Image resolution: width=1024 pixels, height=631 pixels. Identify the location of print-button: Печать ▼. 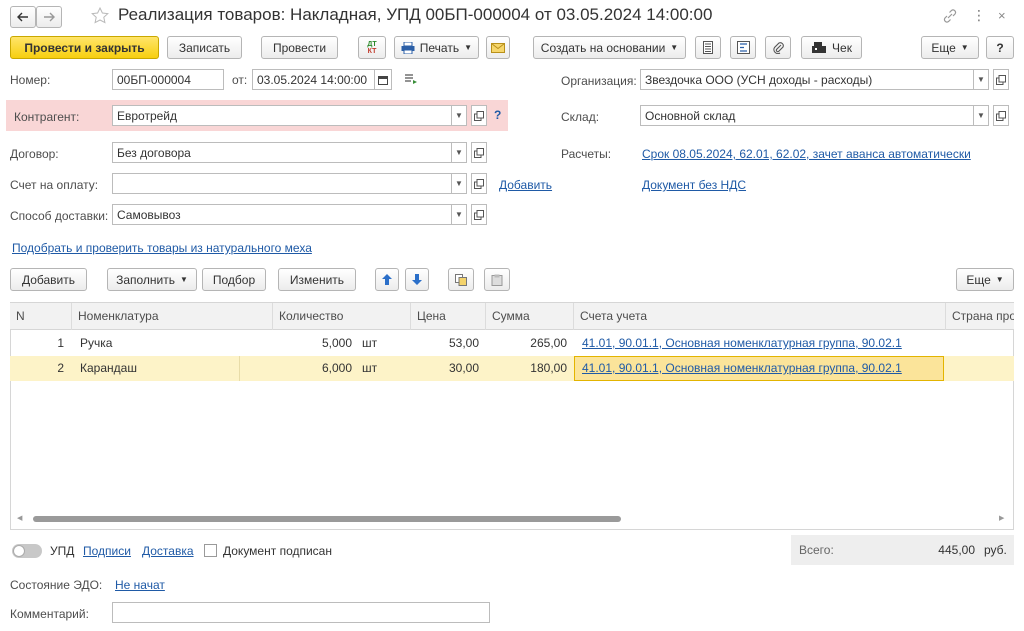
(436, 47).